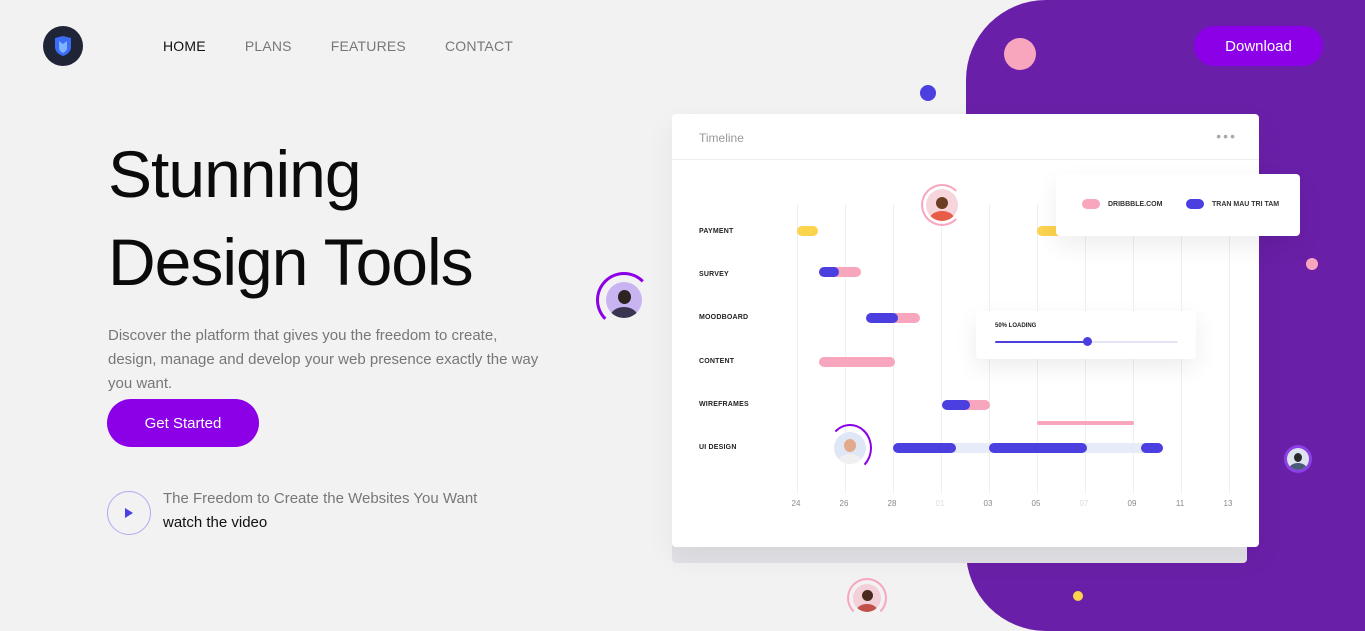 This screenshot has height=631, width=1365. What do you see at coordinates (796, 503) in the screenshot?
I see `tick-label: 24` at bounding box center [796, 503].